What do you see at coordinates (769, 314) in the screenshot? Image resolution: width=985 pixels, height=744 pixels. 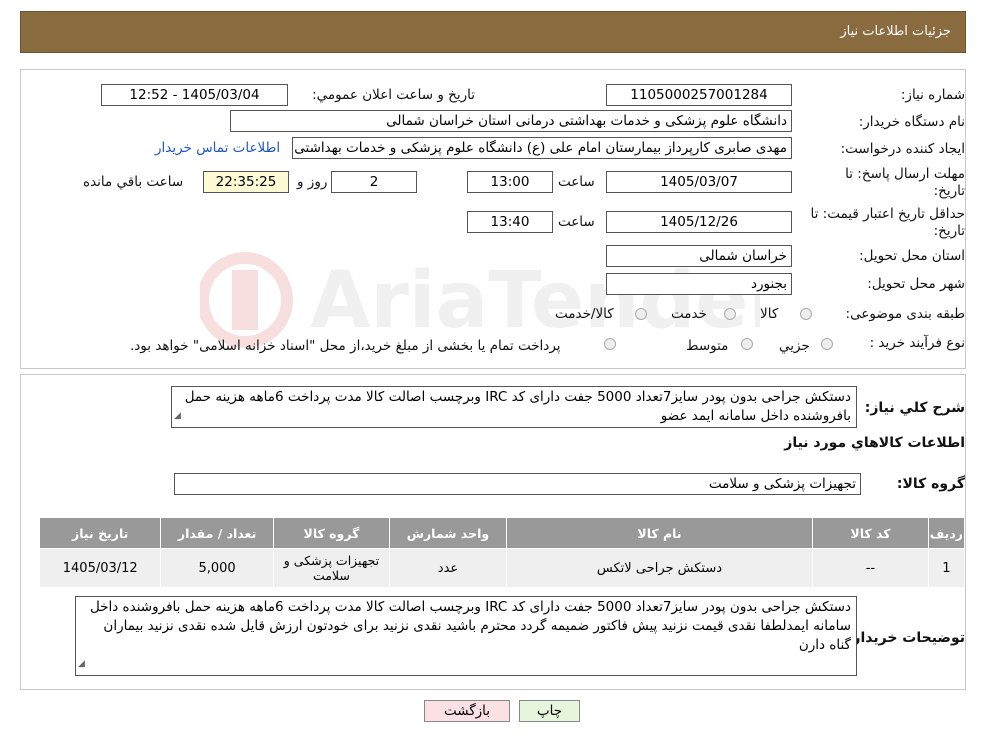 I see `category-goods-label: کالا` at bounding box center [769, 314].